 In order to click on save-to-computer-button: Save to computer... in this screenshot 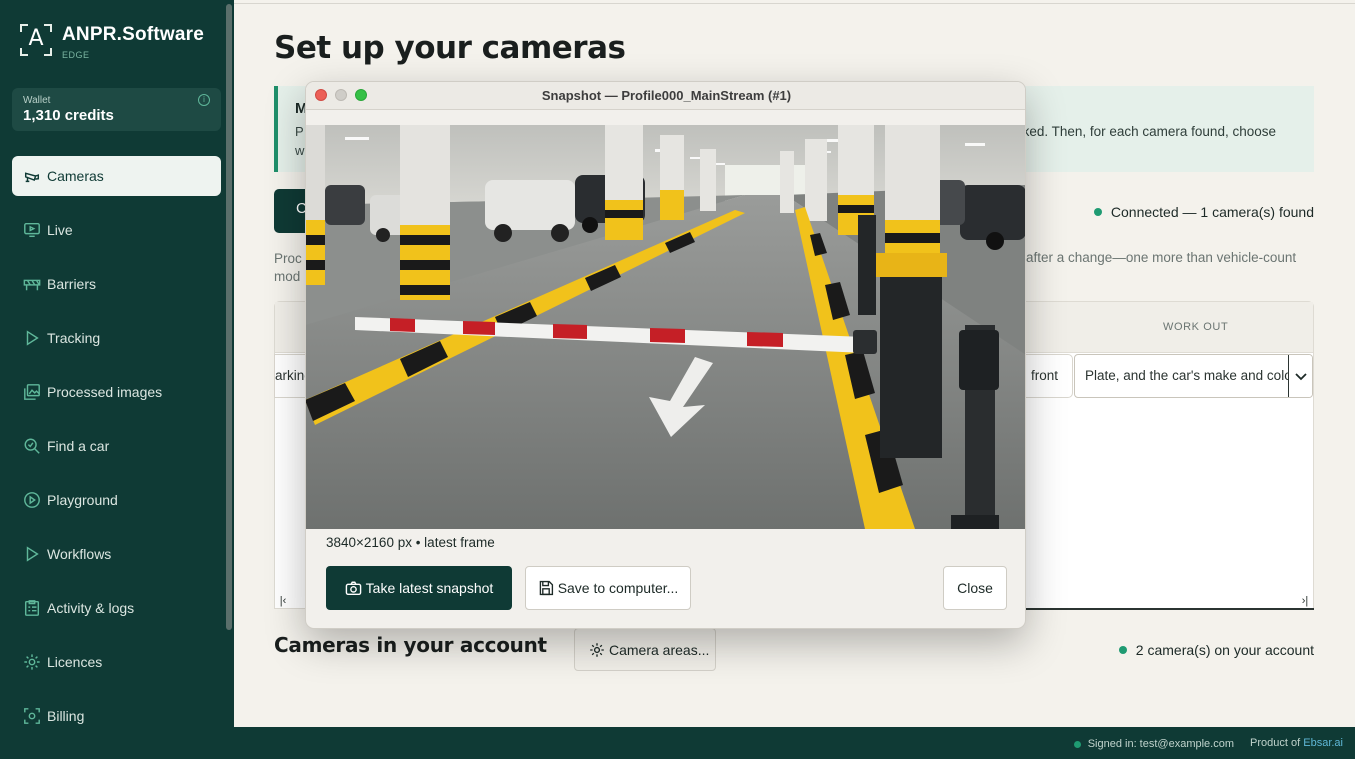, I will do `click(608, 588)`.